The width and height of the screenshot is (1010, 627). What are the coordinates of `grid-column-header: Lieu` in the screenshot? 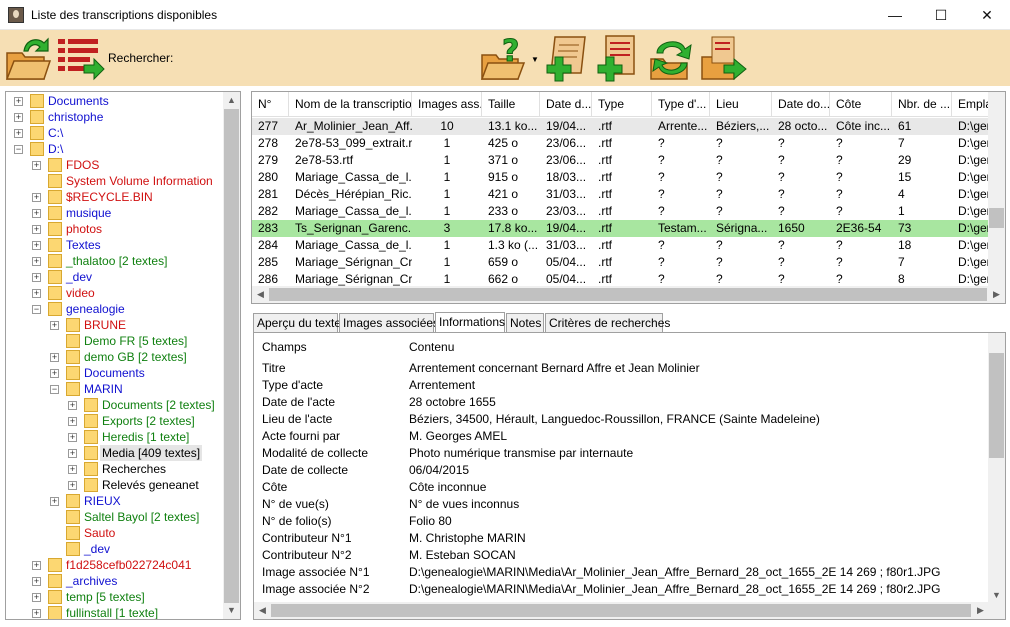 It's located at (741, 104).